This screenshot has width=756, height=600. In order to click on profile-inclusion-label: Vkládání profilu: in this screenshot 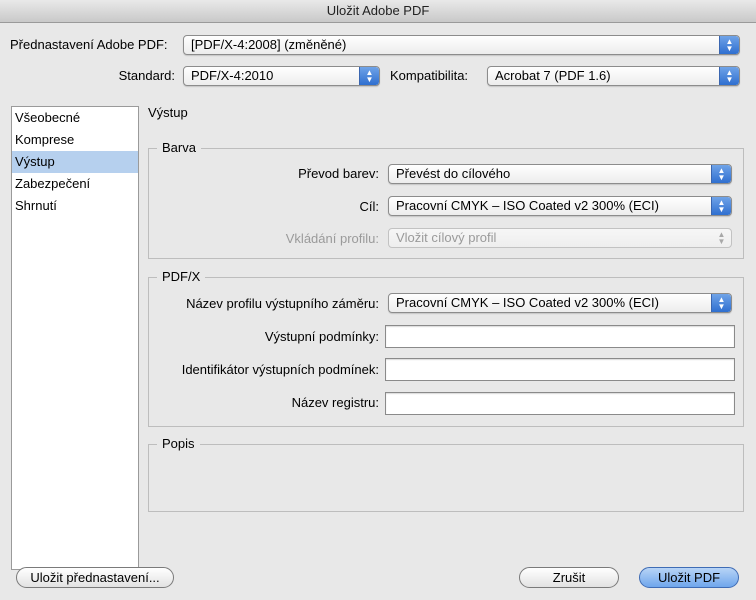, I will do `click(332, 238)`.